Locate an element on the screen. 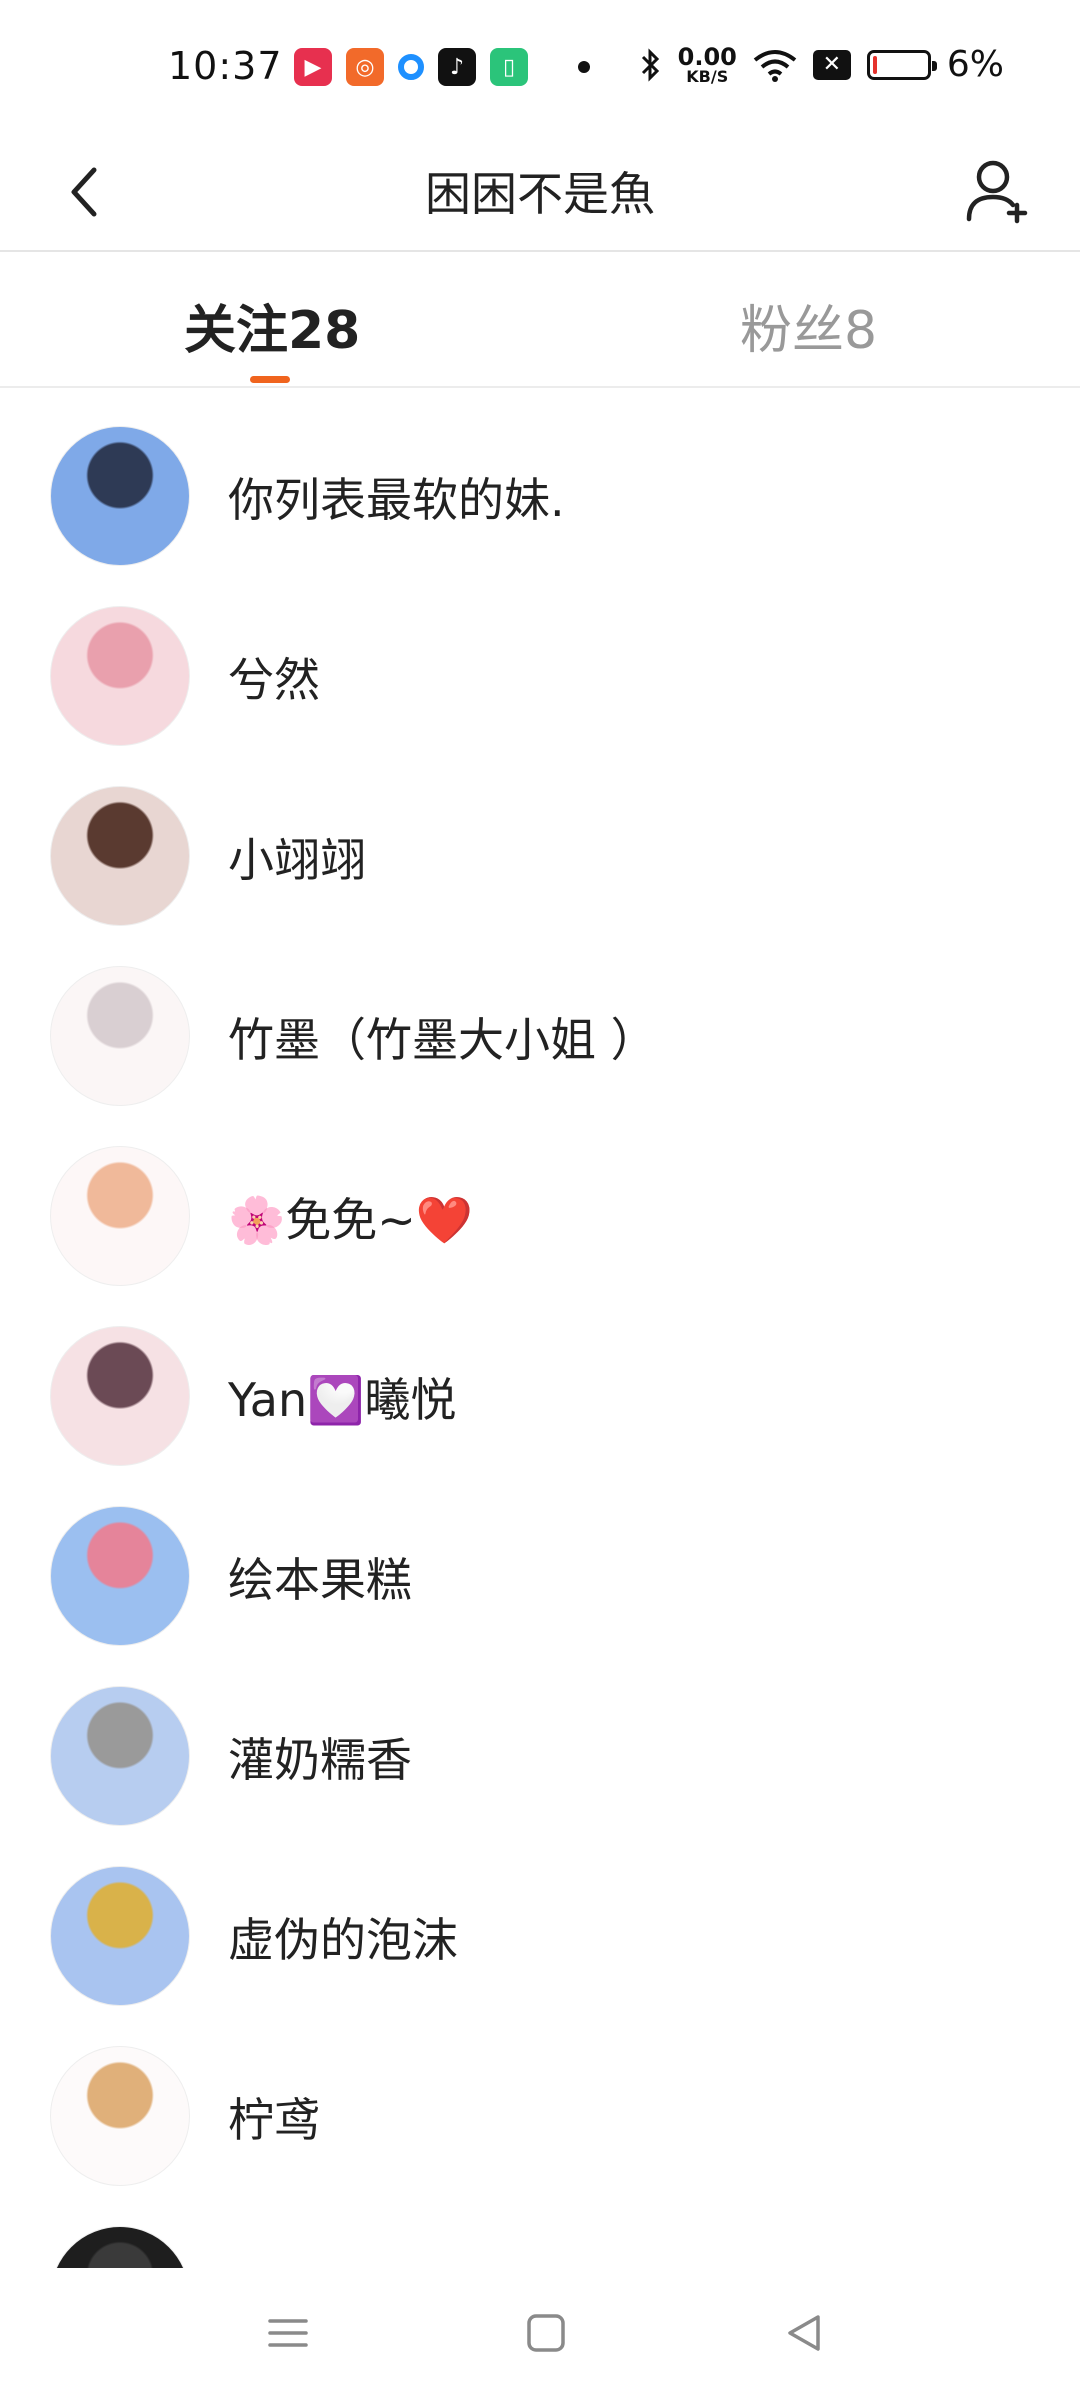  no-sim-icon: ✕ is located at coordinates (831, 64).